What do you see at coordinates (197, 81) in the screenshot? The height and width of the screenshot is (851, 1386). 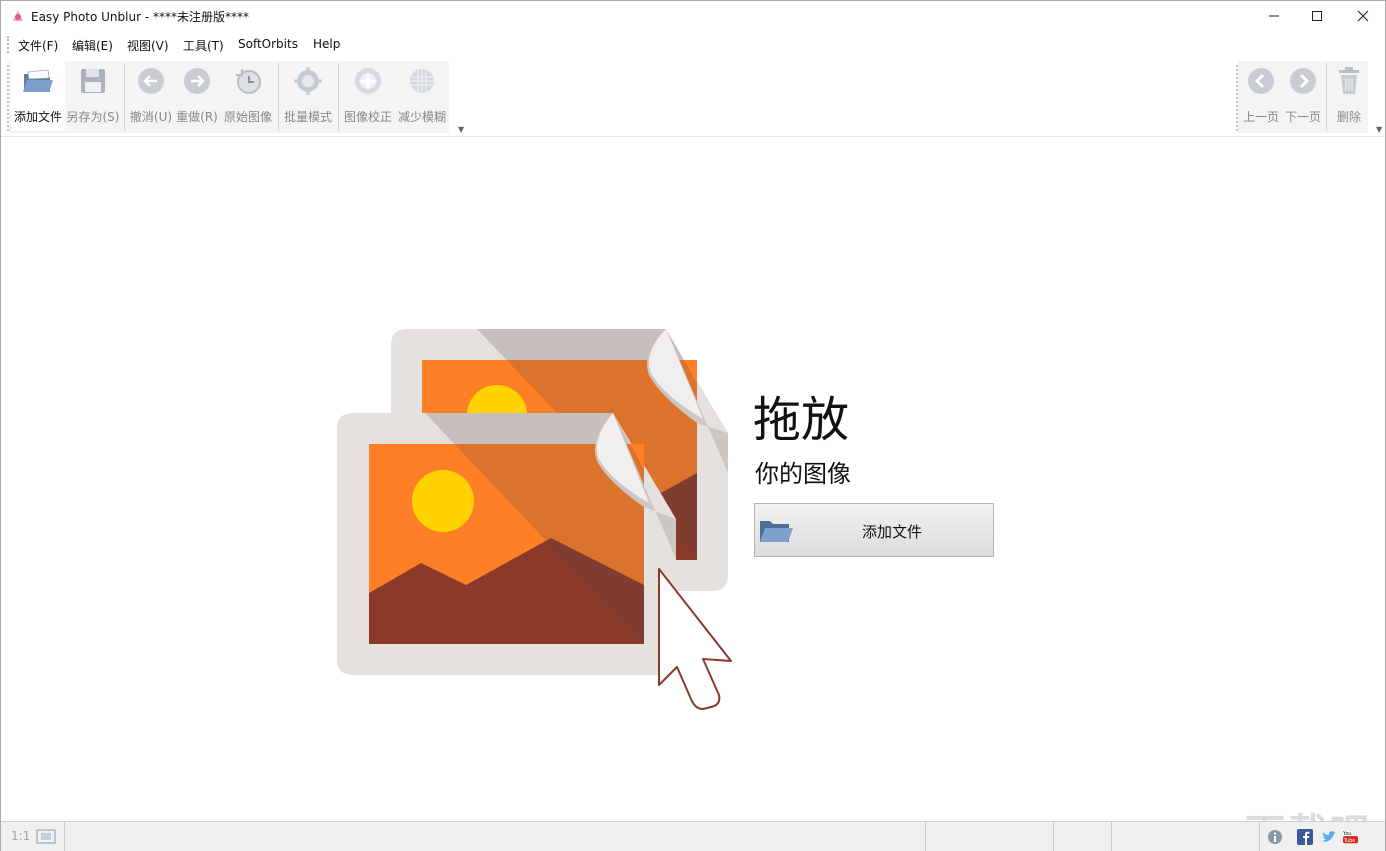 I see `arrow-right-icon` at bounding box center [197, 81].